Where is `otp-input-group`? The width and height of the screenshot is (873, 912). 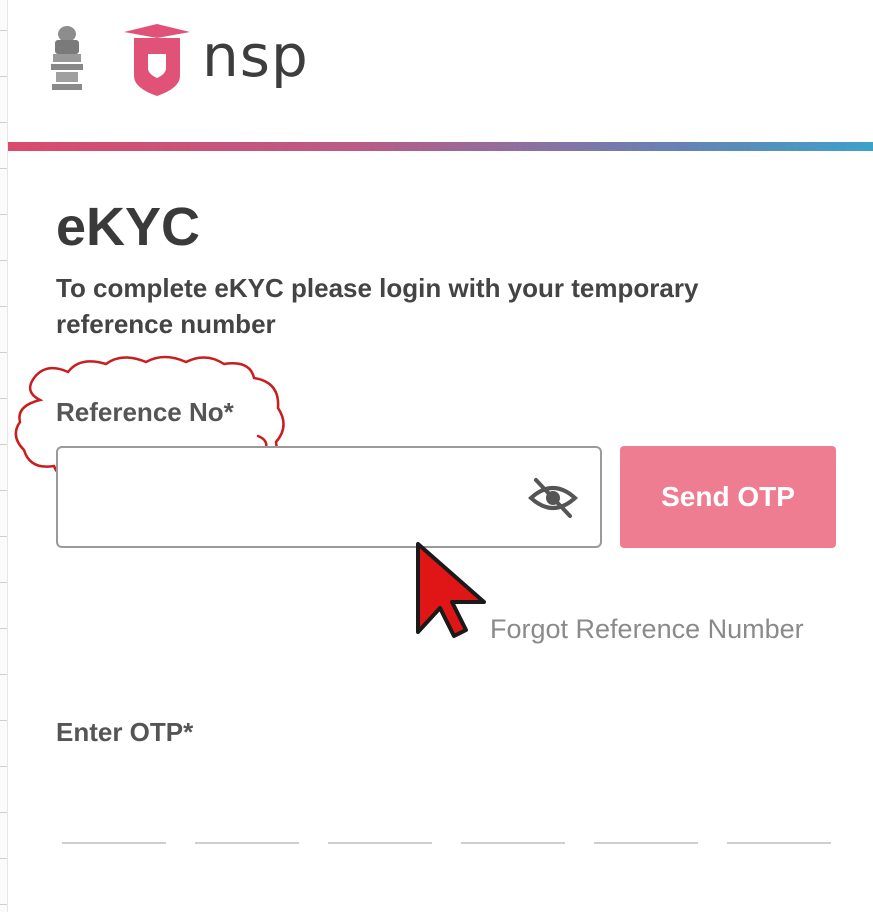
otp-input-group is located at coordinates (452, 822).